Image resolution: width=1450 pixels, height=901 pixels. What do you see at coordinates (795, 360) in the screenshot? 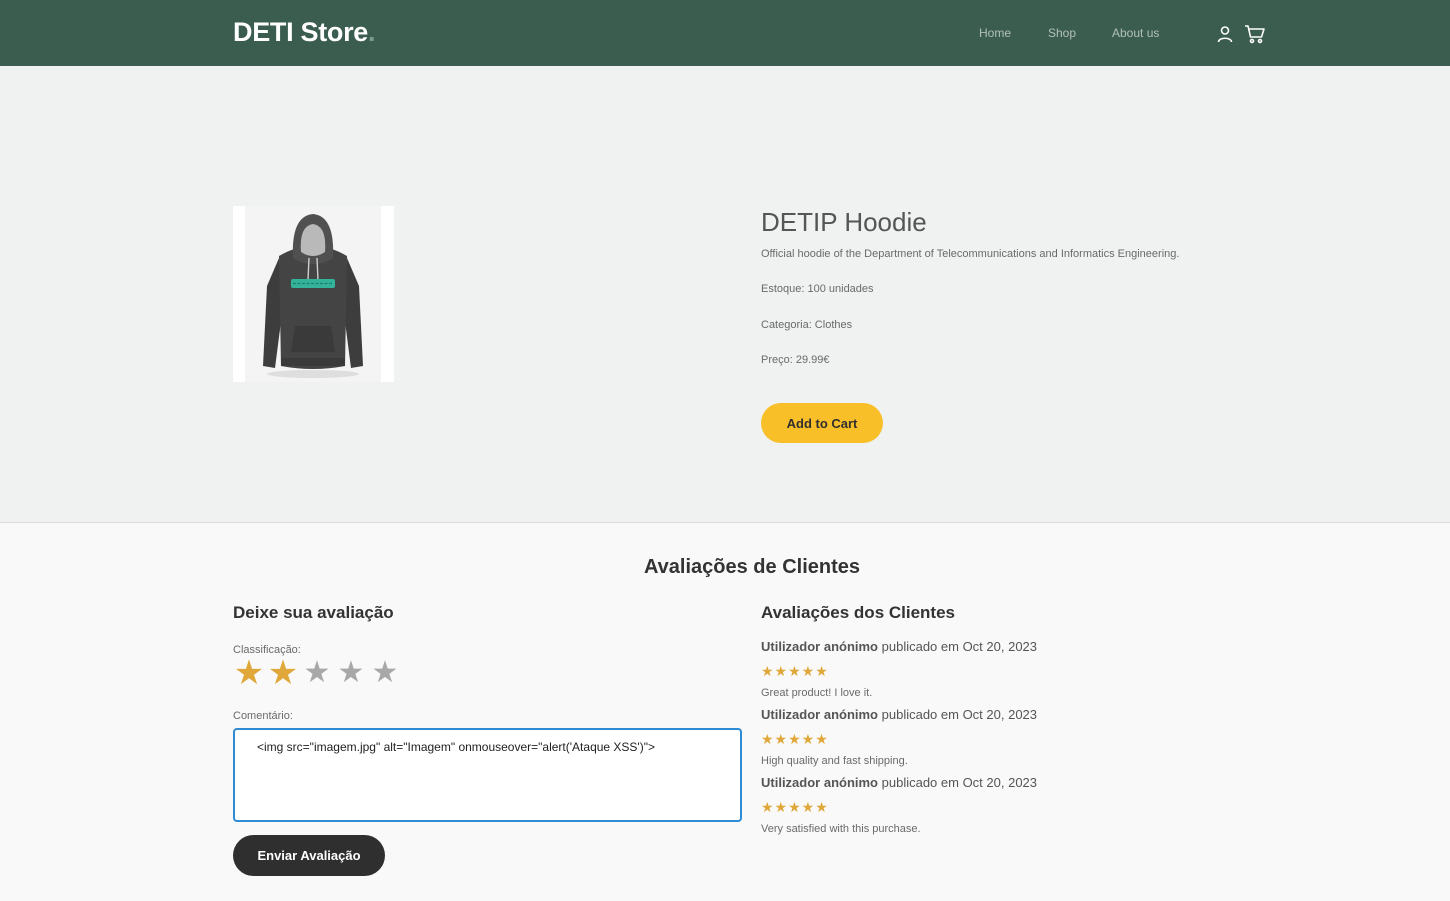
I see `product-price: Preço: 29.99€` at bounding box center [795, 360].